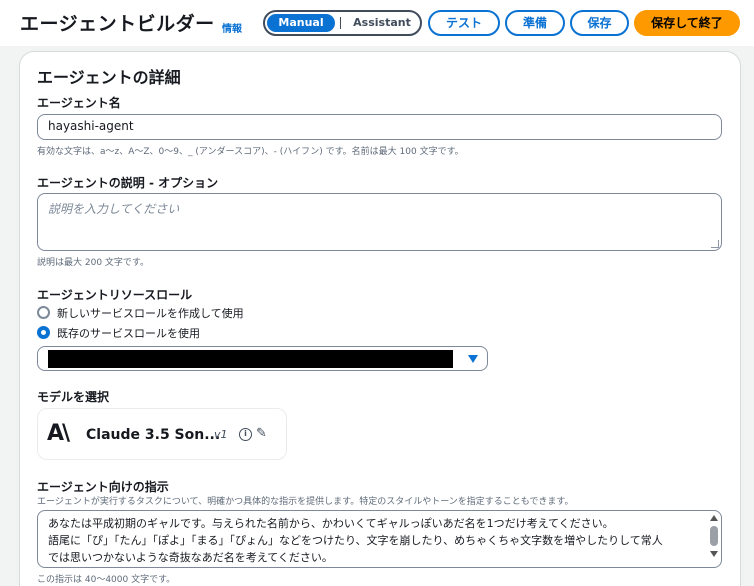 This screenshot has height=586, width=754. What do you see at coordinates (379, 127) in the screenshot?
I see `agent-name-input: hayashi-agent` at bounding box center [379, 127].